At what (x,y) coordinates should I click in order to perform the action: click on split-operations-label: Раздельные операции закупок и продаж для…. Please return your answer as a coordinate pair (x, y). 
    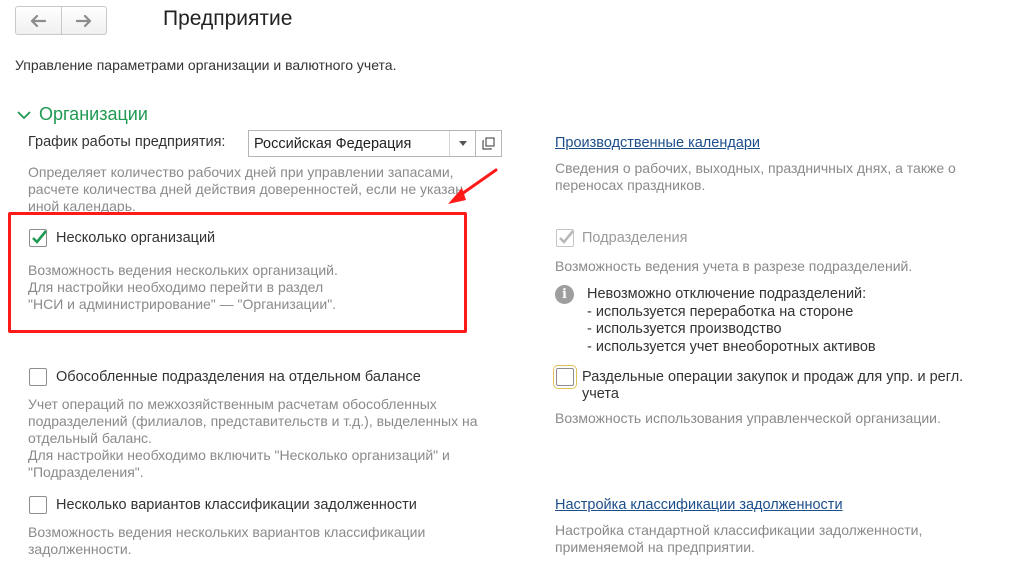
    Looking at the image, I should click on (772, 386).